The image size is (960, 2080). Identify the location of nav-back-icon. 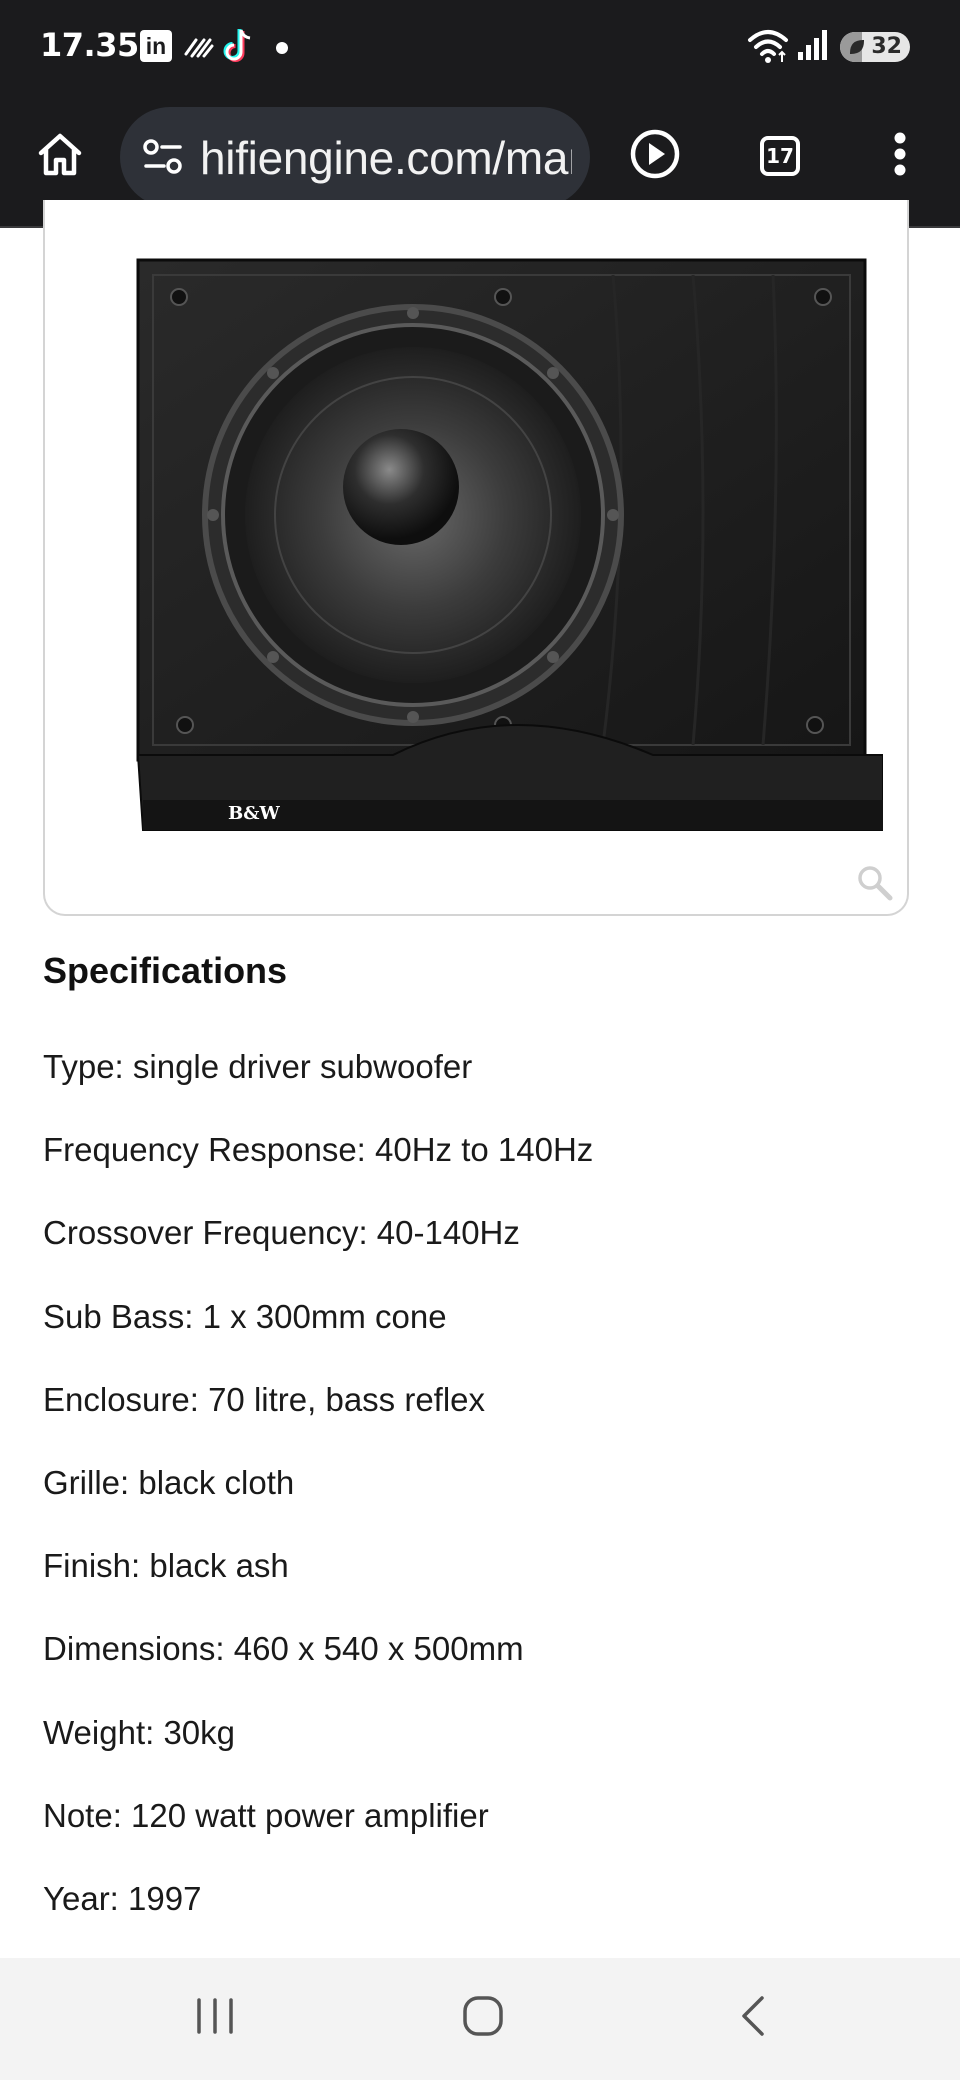
(753, 2018).